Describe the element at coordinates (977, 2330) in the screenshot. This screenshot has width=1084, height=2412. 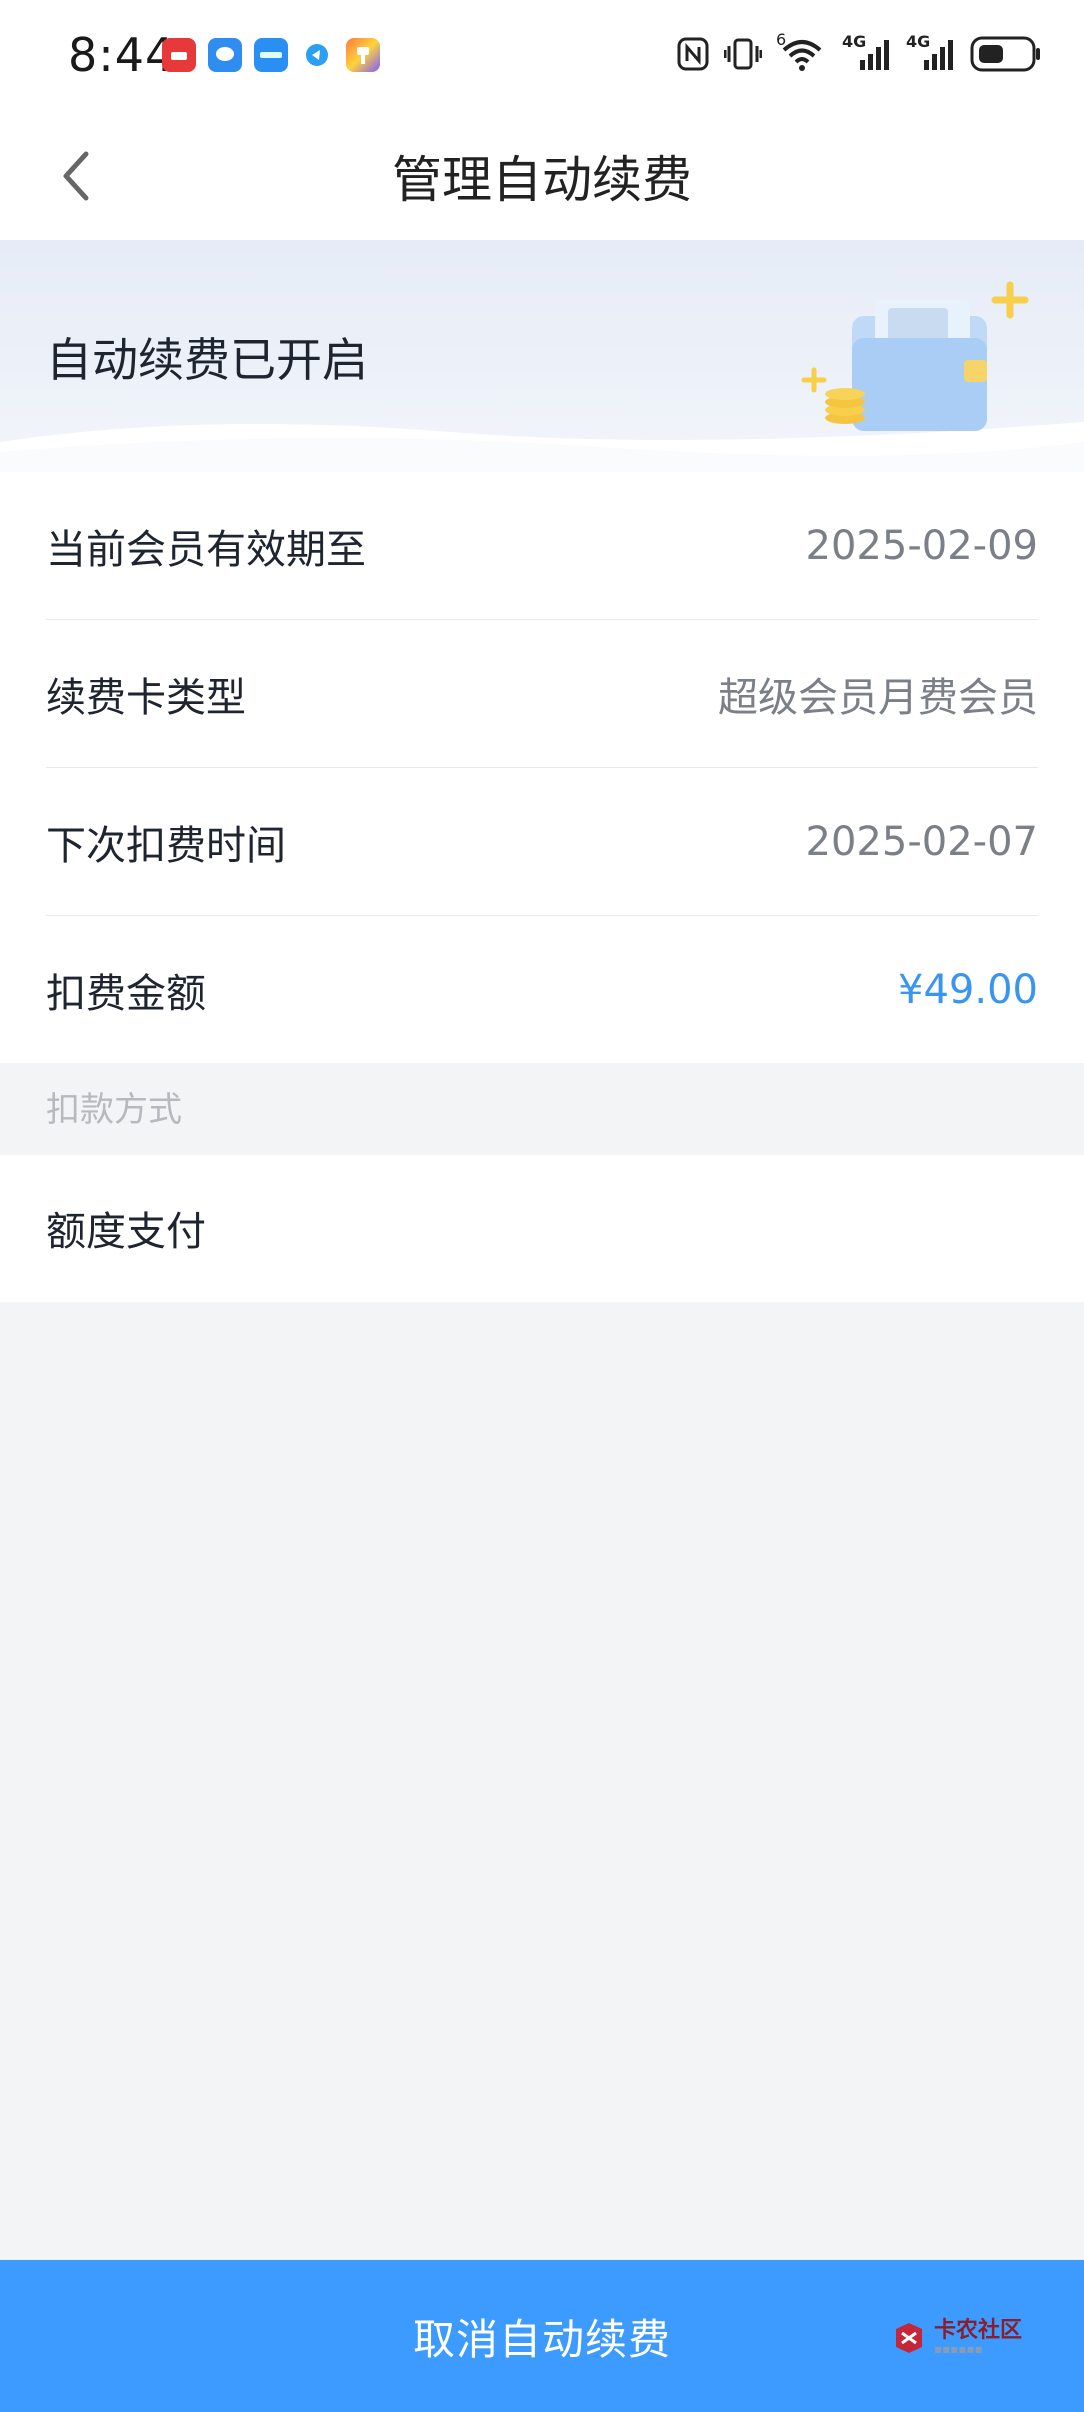
I see `watermark-text: 卡农社区` at that location.